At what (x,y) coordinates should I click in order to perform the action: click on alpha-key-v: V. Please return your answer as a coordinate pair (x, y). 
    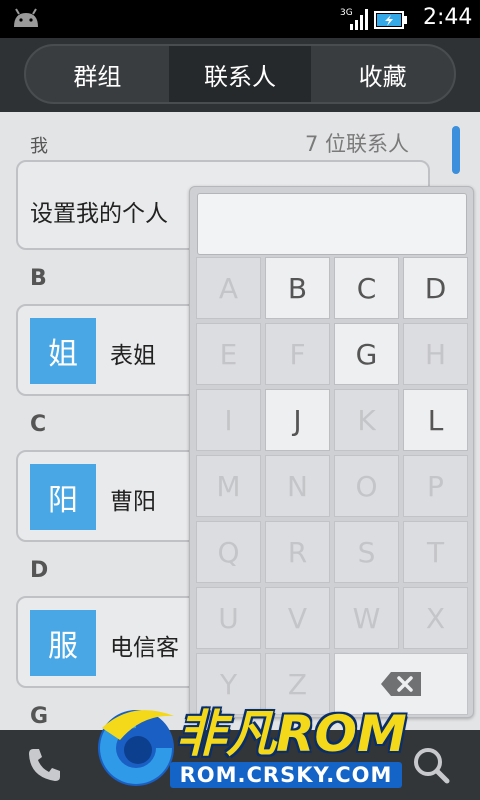
    Looking at the image, I should click on (297, 618).